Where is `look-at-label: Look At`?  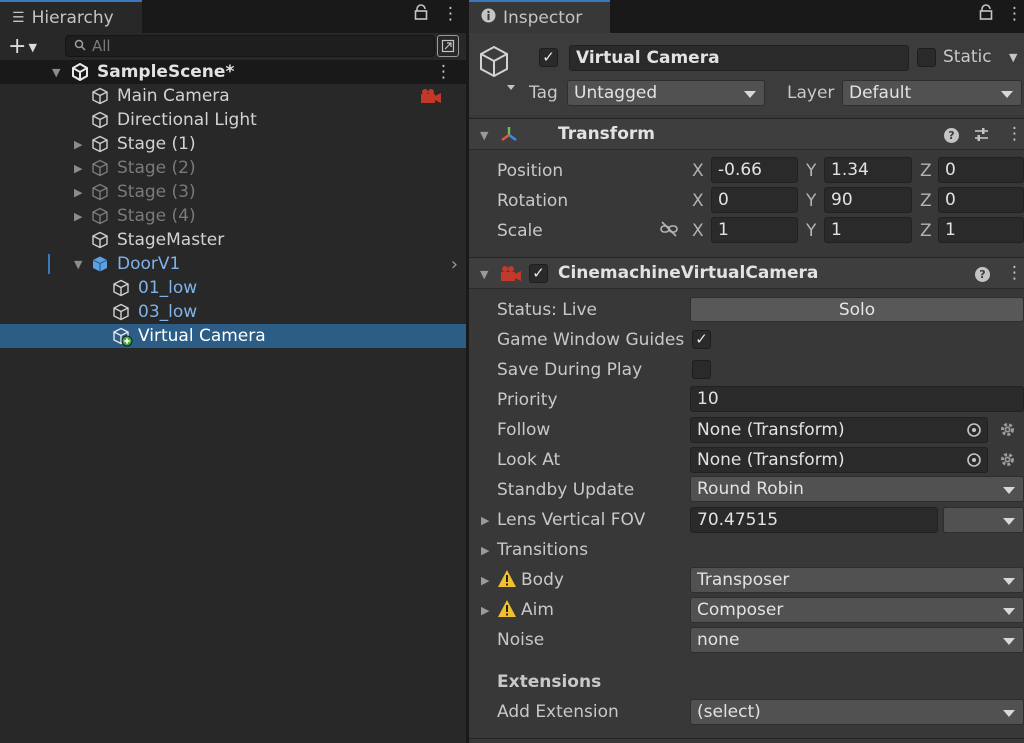
look-at-label: Look At is located at coordinates (529, 460).